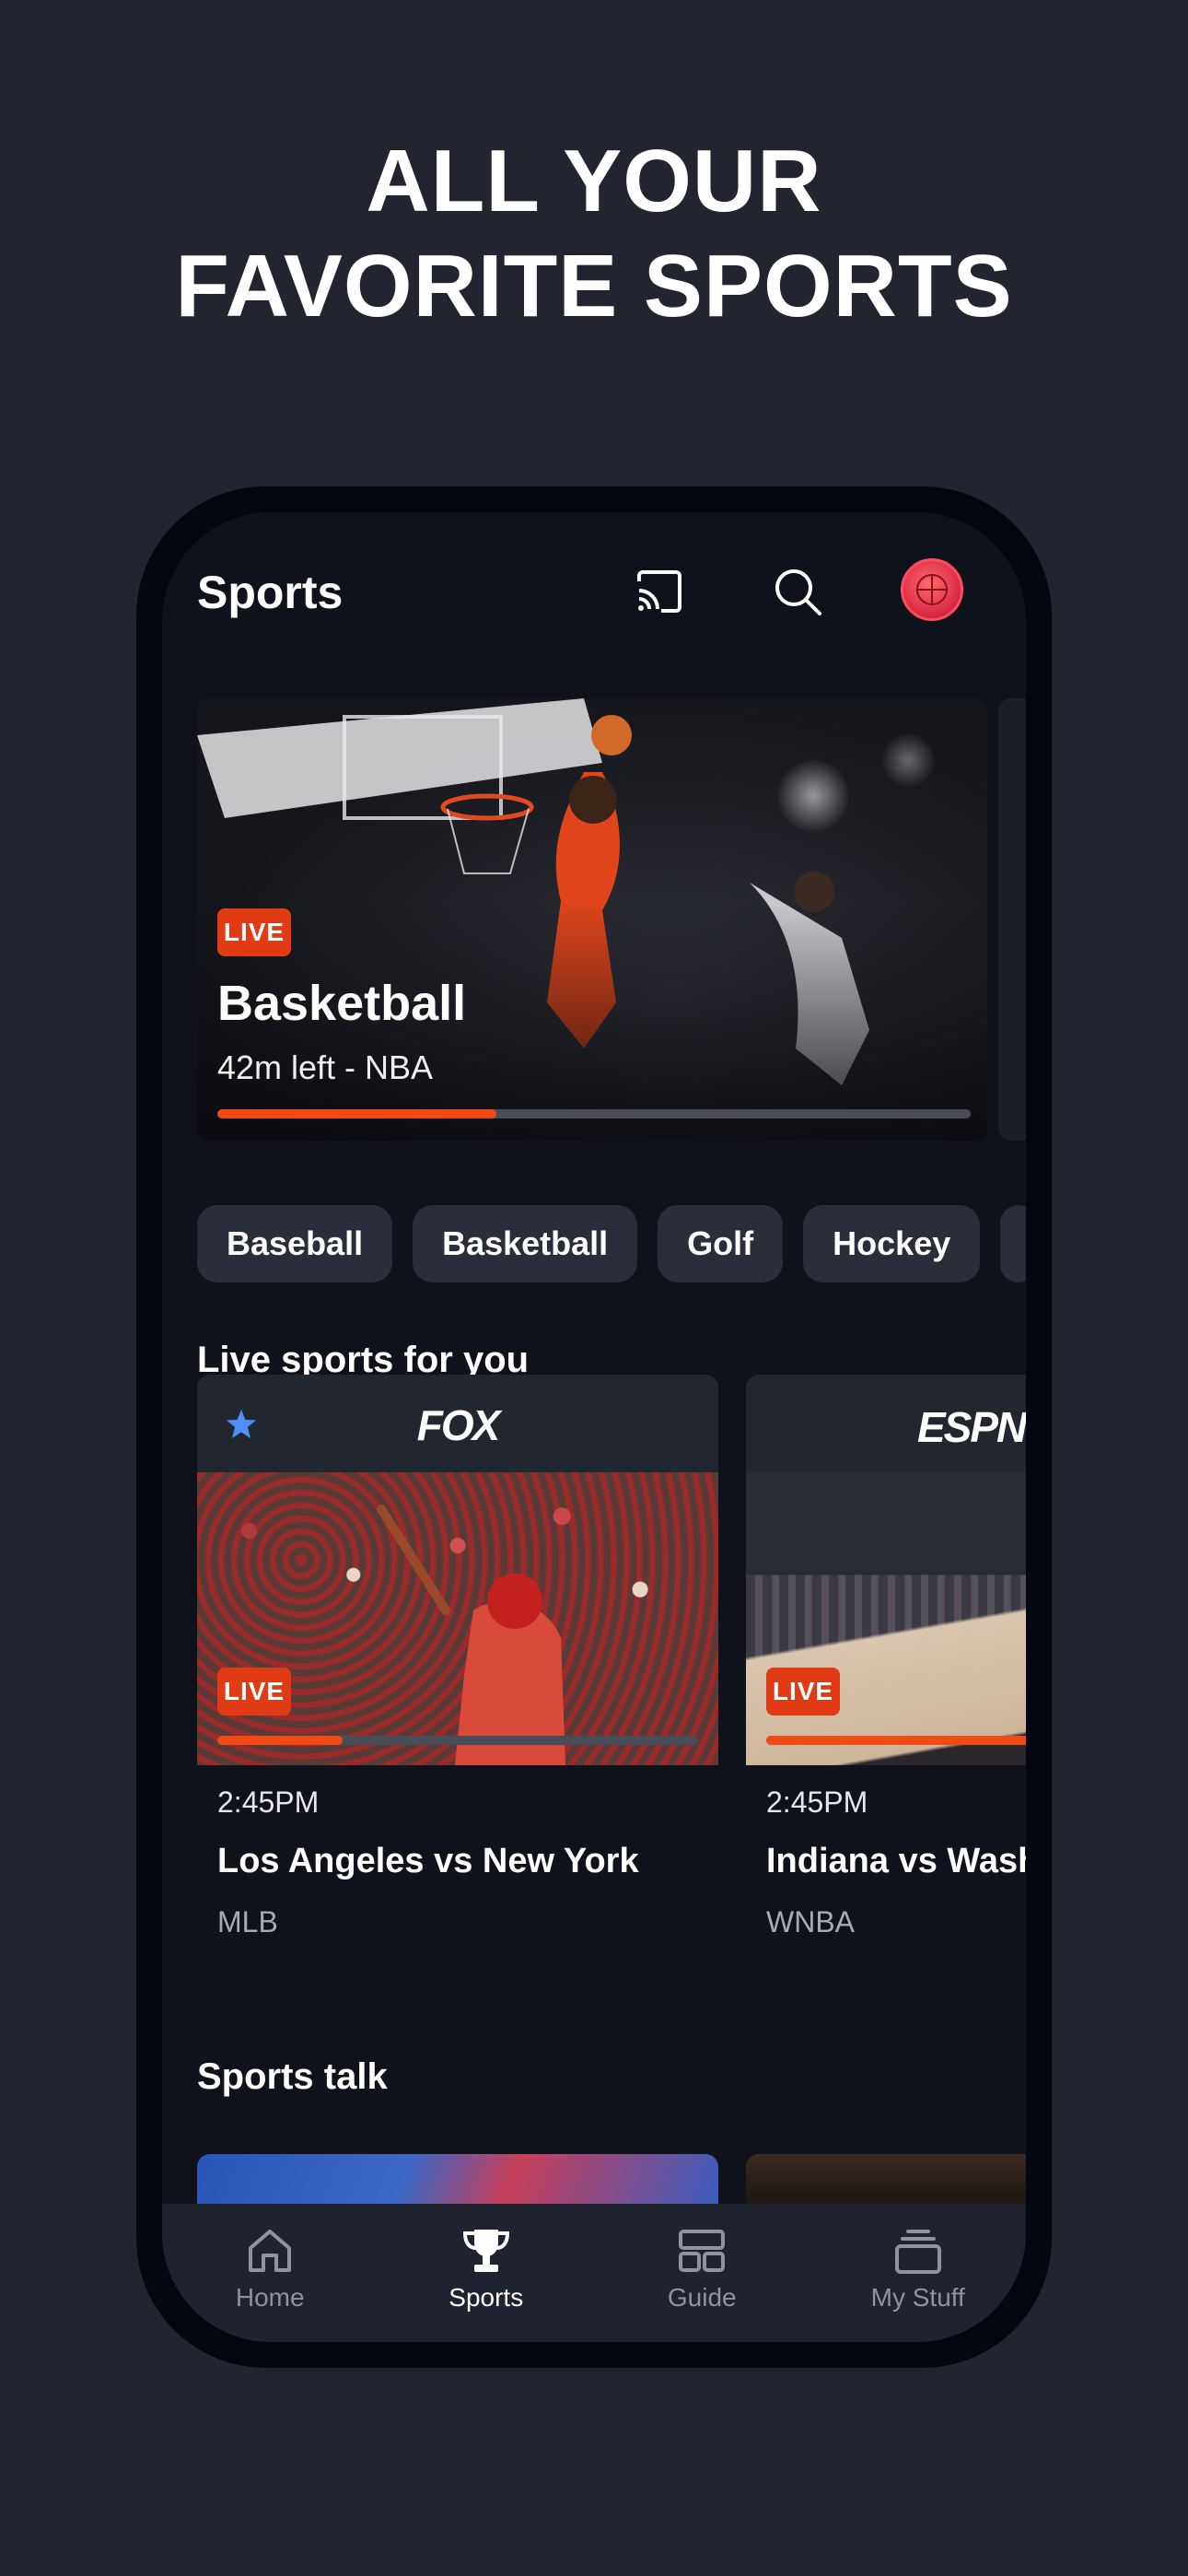 The image size is (1188, 2576). Describe the element at coordinates (702, 2297) in the screenshot. I see `nav-guide-label: Guide` at that location.